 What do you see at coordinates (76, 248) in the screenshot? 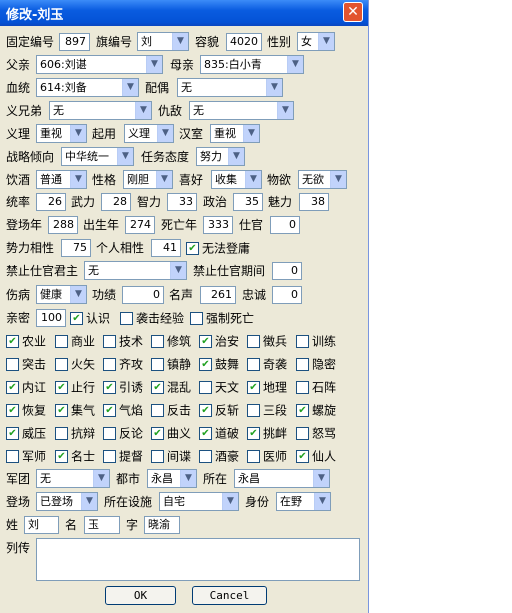
I see `force-affinity-field: 75` at bounding box center [76, 248].